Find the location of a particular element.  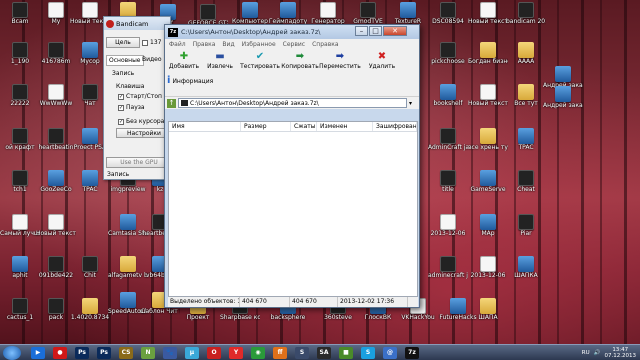

desktop-icon: GooZeeCo is located at coordinates (56, 185).